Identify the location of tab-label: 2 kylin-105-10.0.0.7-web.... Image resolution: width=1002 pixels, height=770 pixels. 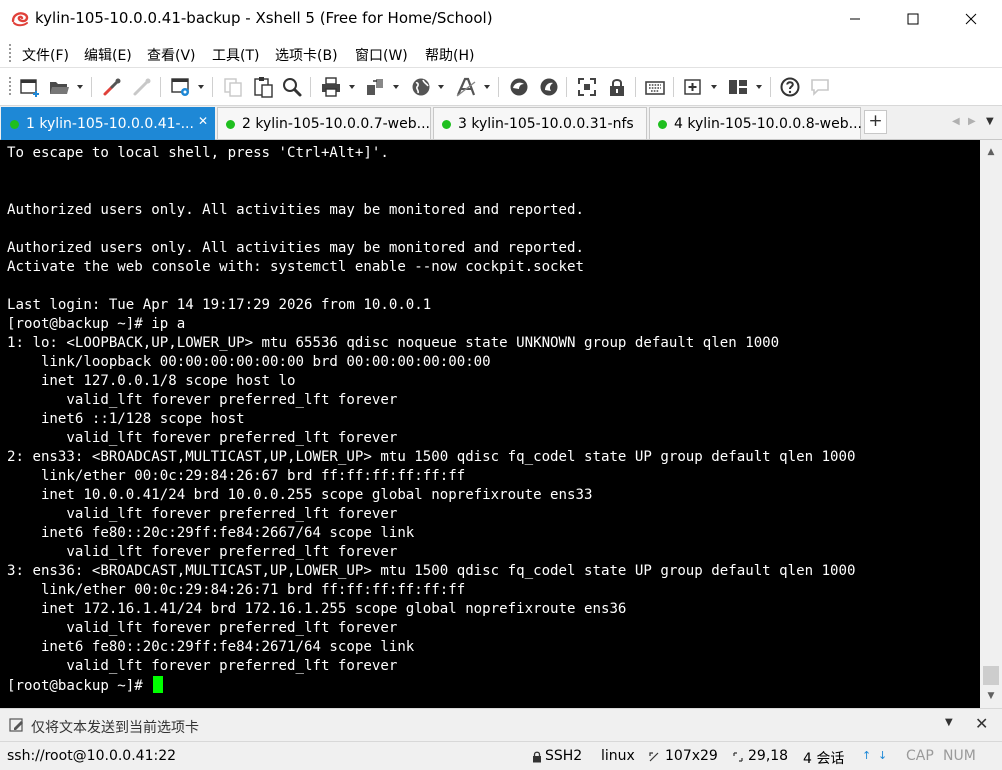
(336, 124).